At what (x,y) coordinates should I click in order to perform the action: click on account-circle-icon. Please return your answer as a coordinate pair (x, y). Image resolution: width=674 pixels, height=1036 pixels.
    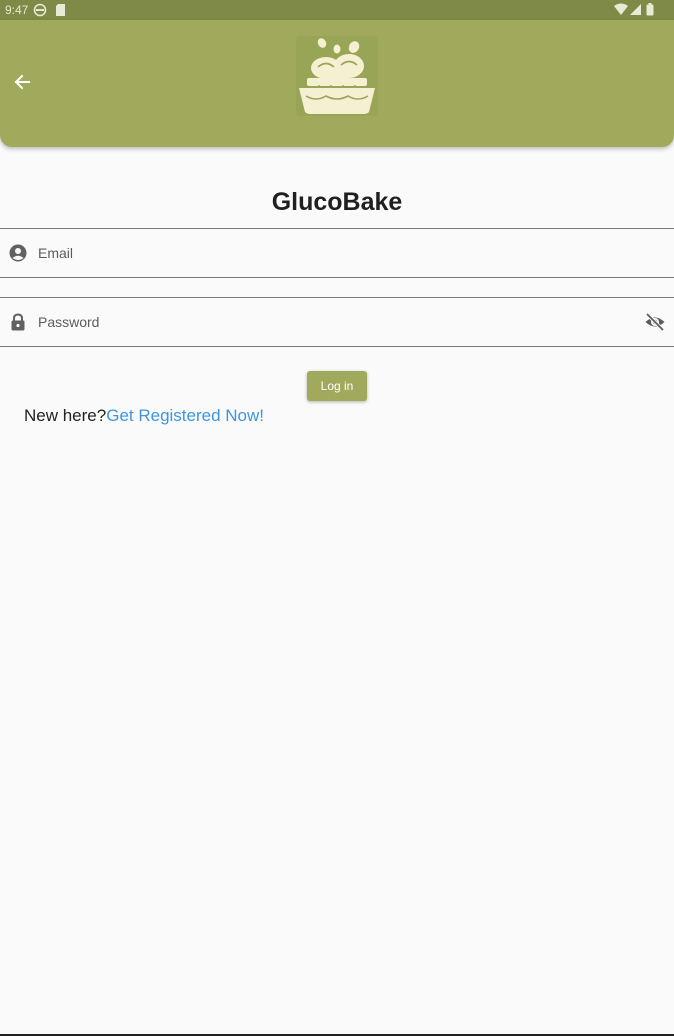
    Looking at the image, I should click on (18, 253).